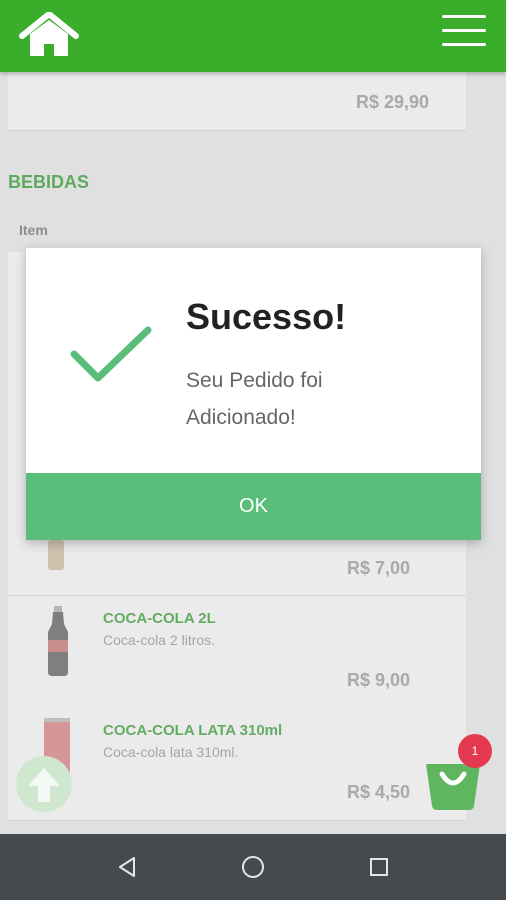  Describe the element at coordinates (127, 867) in the screenshot. I see `back-icon` at that location.